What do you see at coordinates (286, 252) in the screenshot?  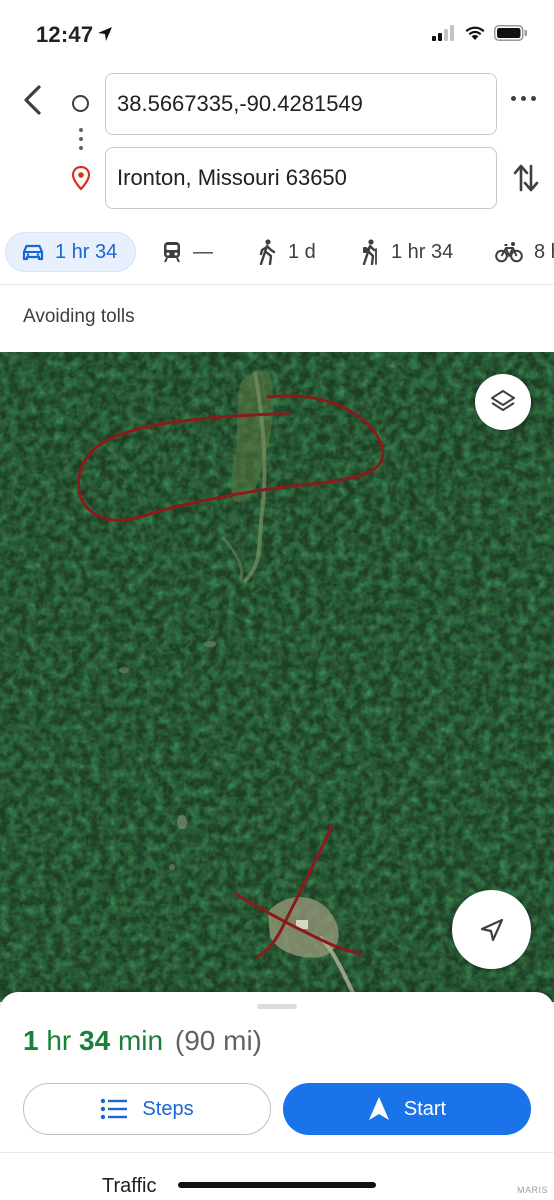 I see `tab-walk: 1 d` at bounding box center [286, 252].